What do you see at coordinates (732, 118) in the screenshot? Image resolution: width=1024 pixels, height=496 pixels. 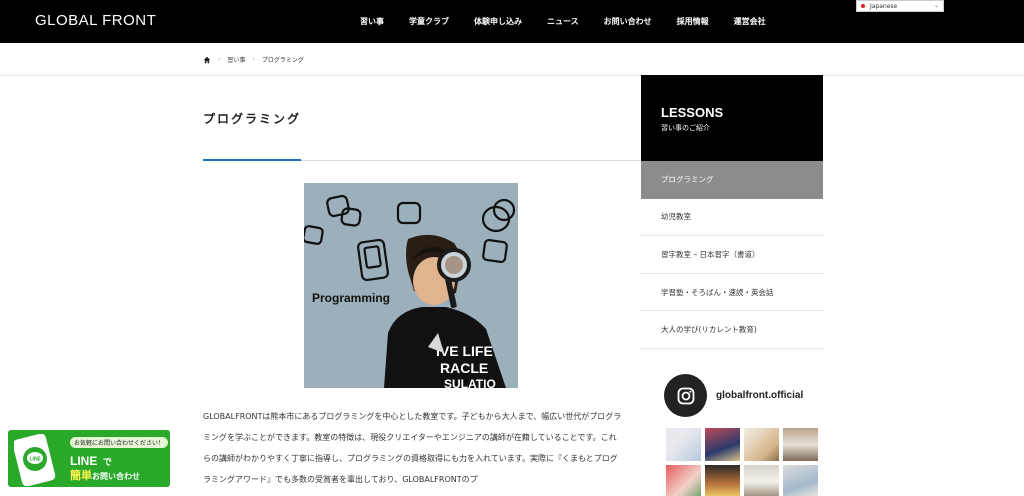 I see `sidebar-header: LESSONS 習い事のご紹介` at bounding box center [732, 118].